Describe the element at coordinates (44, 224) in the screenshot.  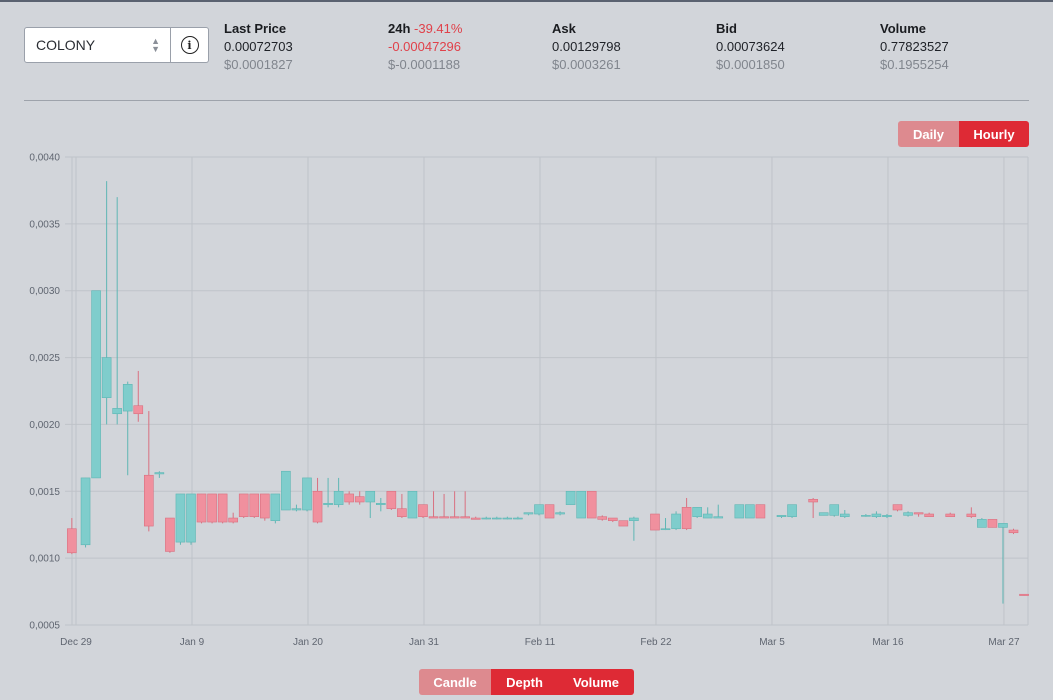
I see `y-tick-label: 0,0035` at that location.